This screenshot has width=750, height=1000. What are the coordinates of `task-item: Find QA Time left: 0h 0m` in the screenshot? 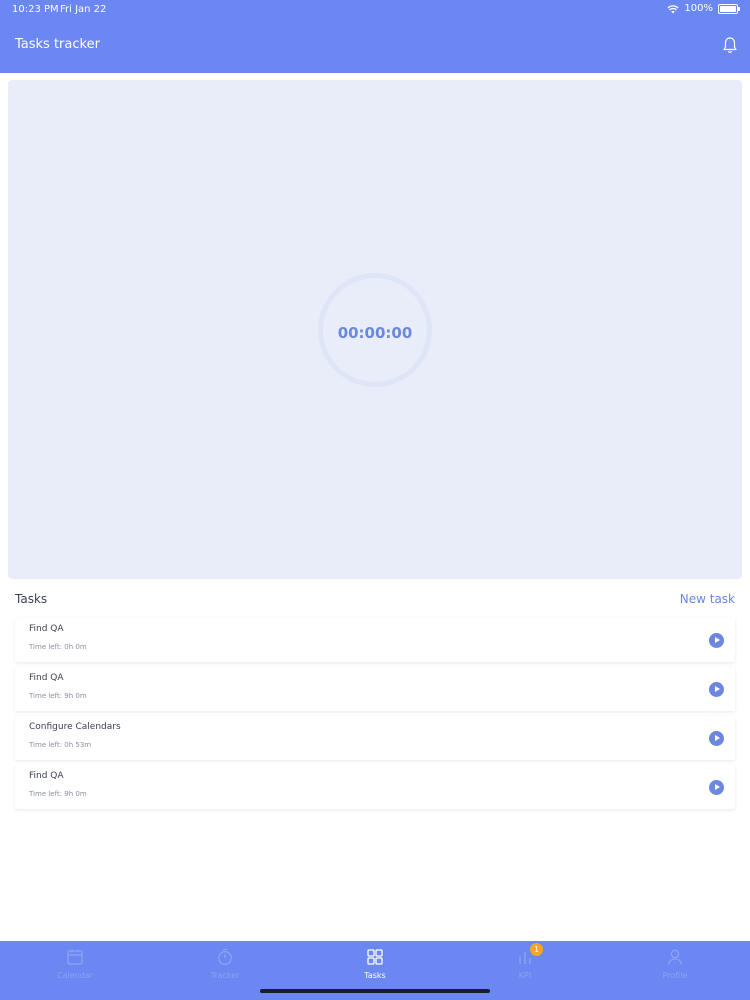 It's located at (375, 640).